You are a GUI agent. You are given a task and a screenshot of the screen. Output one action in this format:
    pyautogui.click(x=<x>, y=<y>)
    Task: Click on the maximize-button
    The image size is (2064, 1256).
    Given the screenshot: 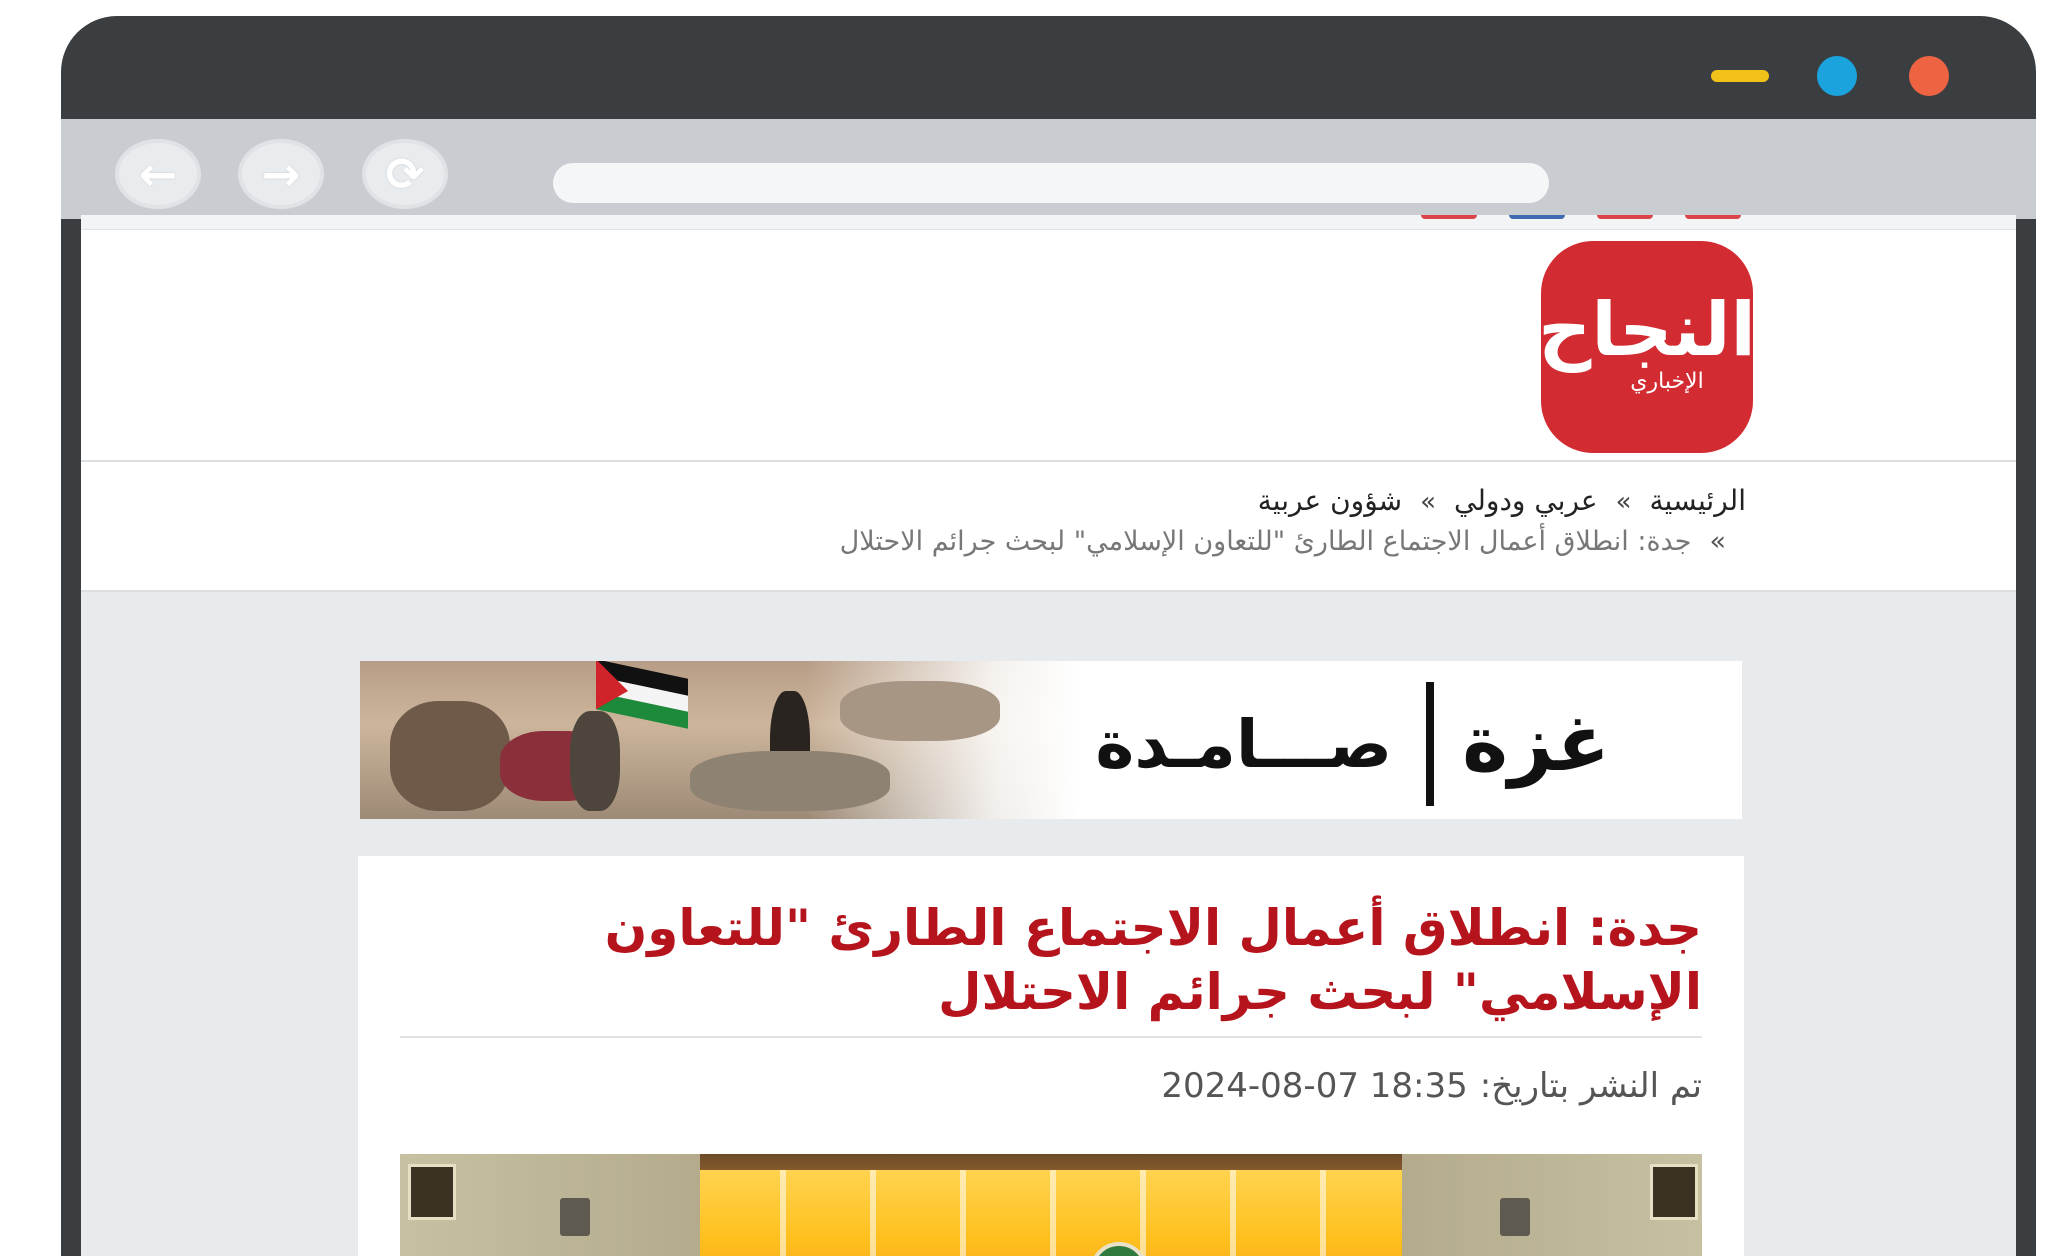 What is the action you would take?
    pyautogui.click(x=1837, y=76)
    